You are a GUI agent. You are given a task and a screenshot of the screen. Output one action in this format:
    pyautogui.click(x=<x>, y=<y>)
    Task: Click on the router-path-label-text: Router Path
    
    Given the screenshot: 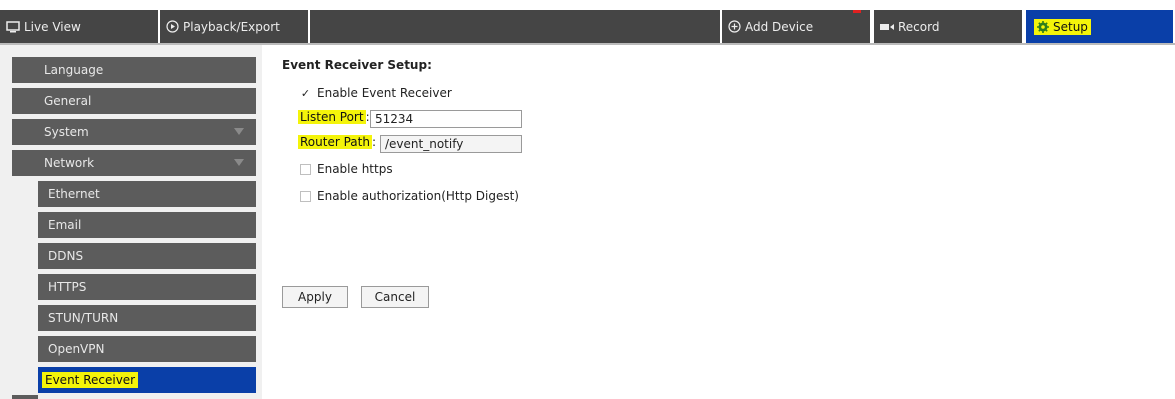 What is the action you would take?
    pyautogui.click(x=335, y=142)
    